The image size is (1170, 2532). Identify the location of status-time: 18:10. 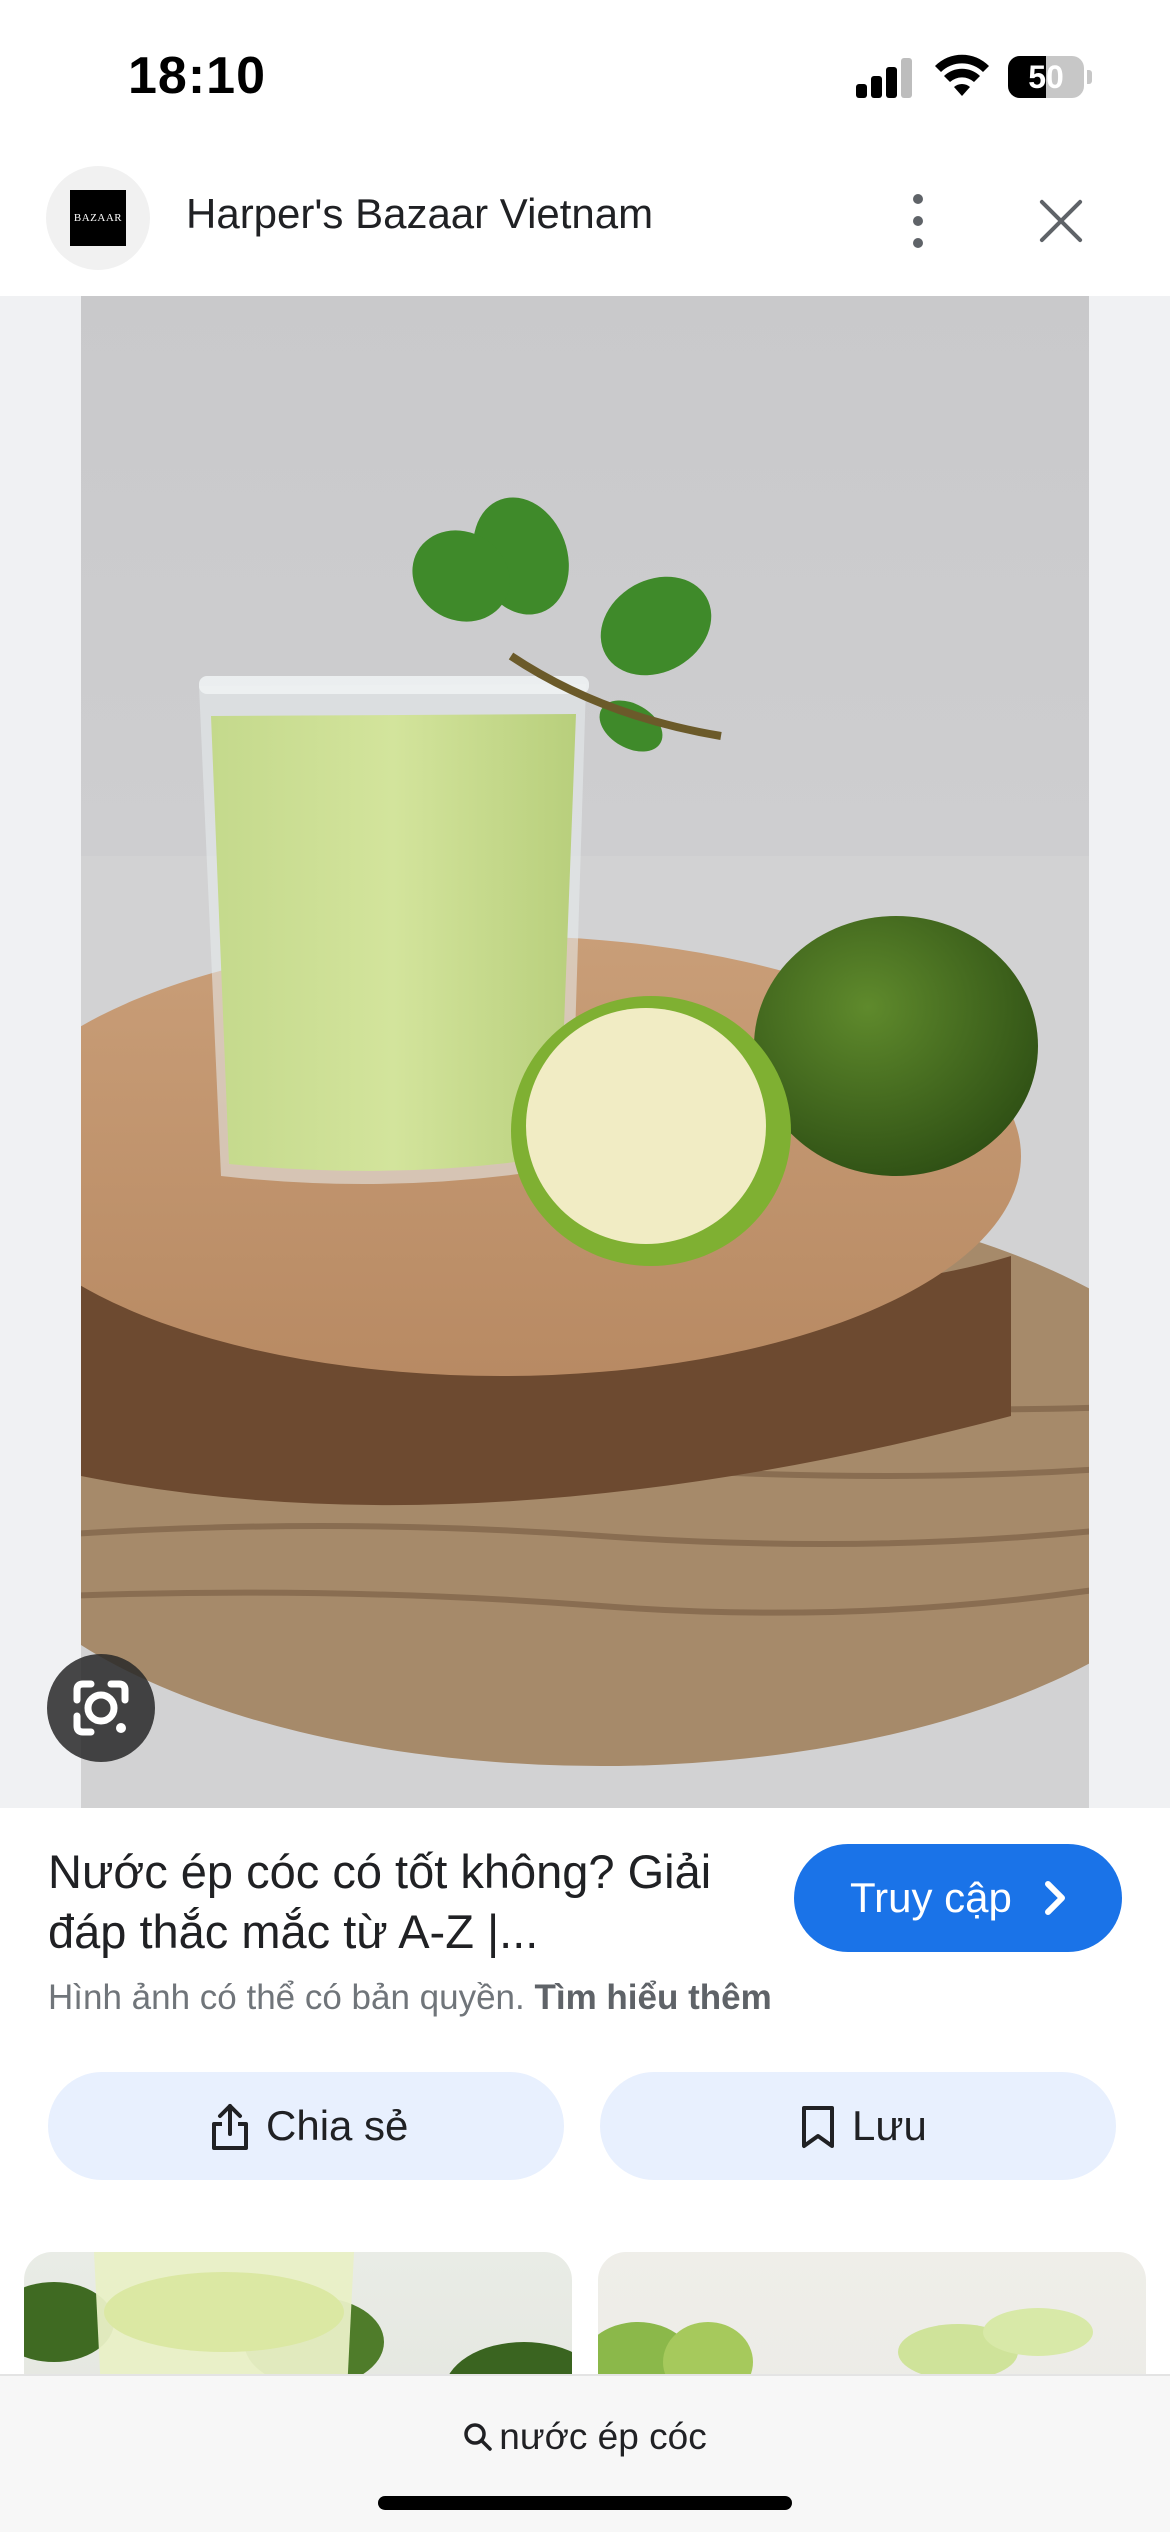
(197, 76).